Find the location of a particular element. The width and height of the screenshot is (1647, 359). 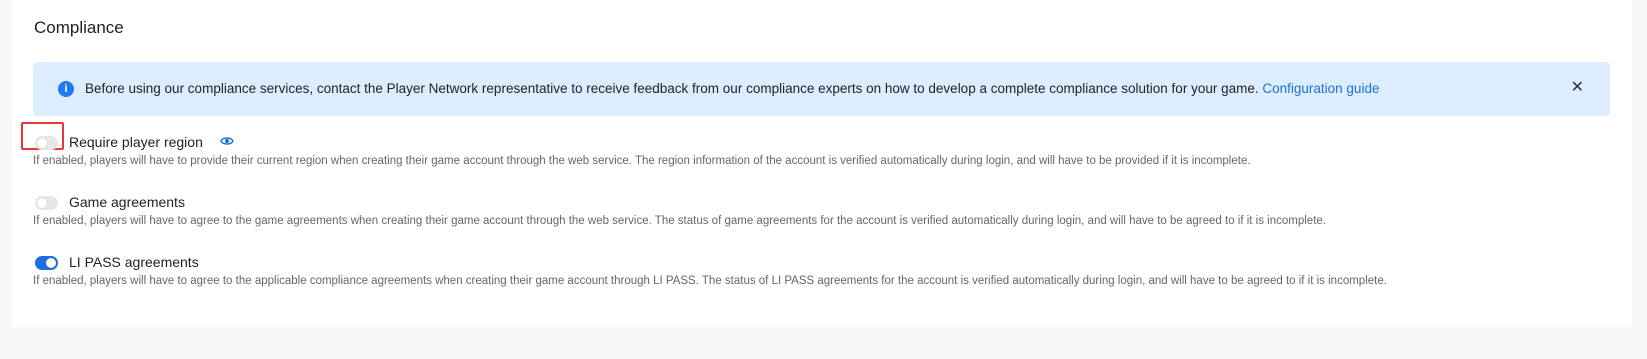

info-icon: i is located at coordinates (66, 89).